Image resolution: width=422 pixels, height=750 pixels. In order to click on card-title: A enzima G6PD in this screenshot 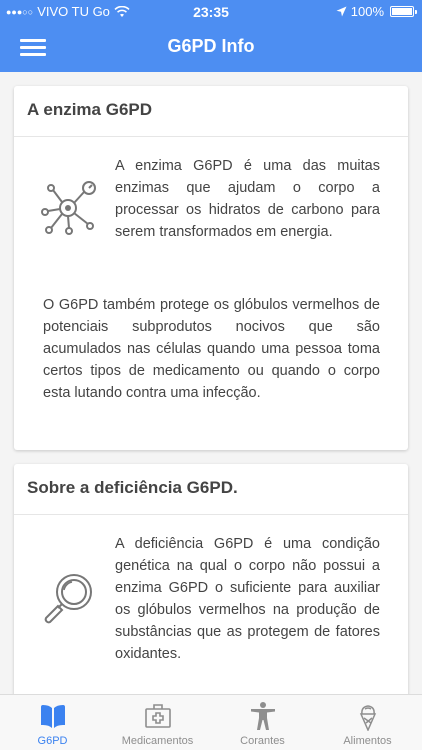, I will do `click(90, 109)`.